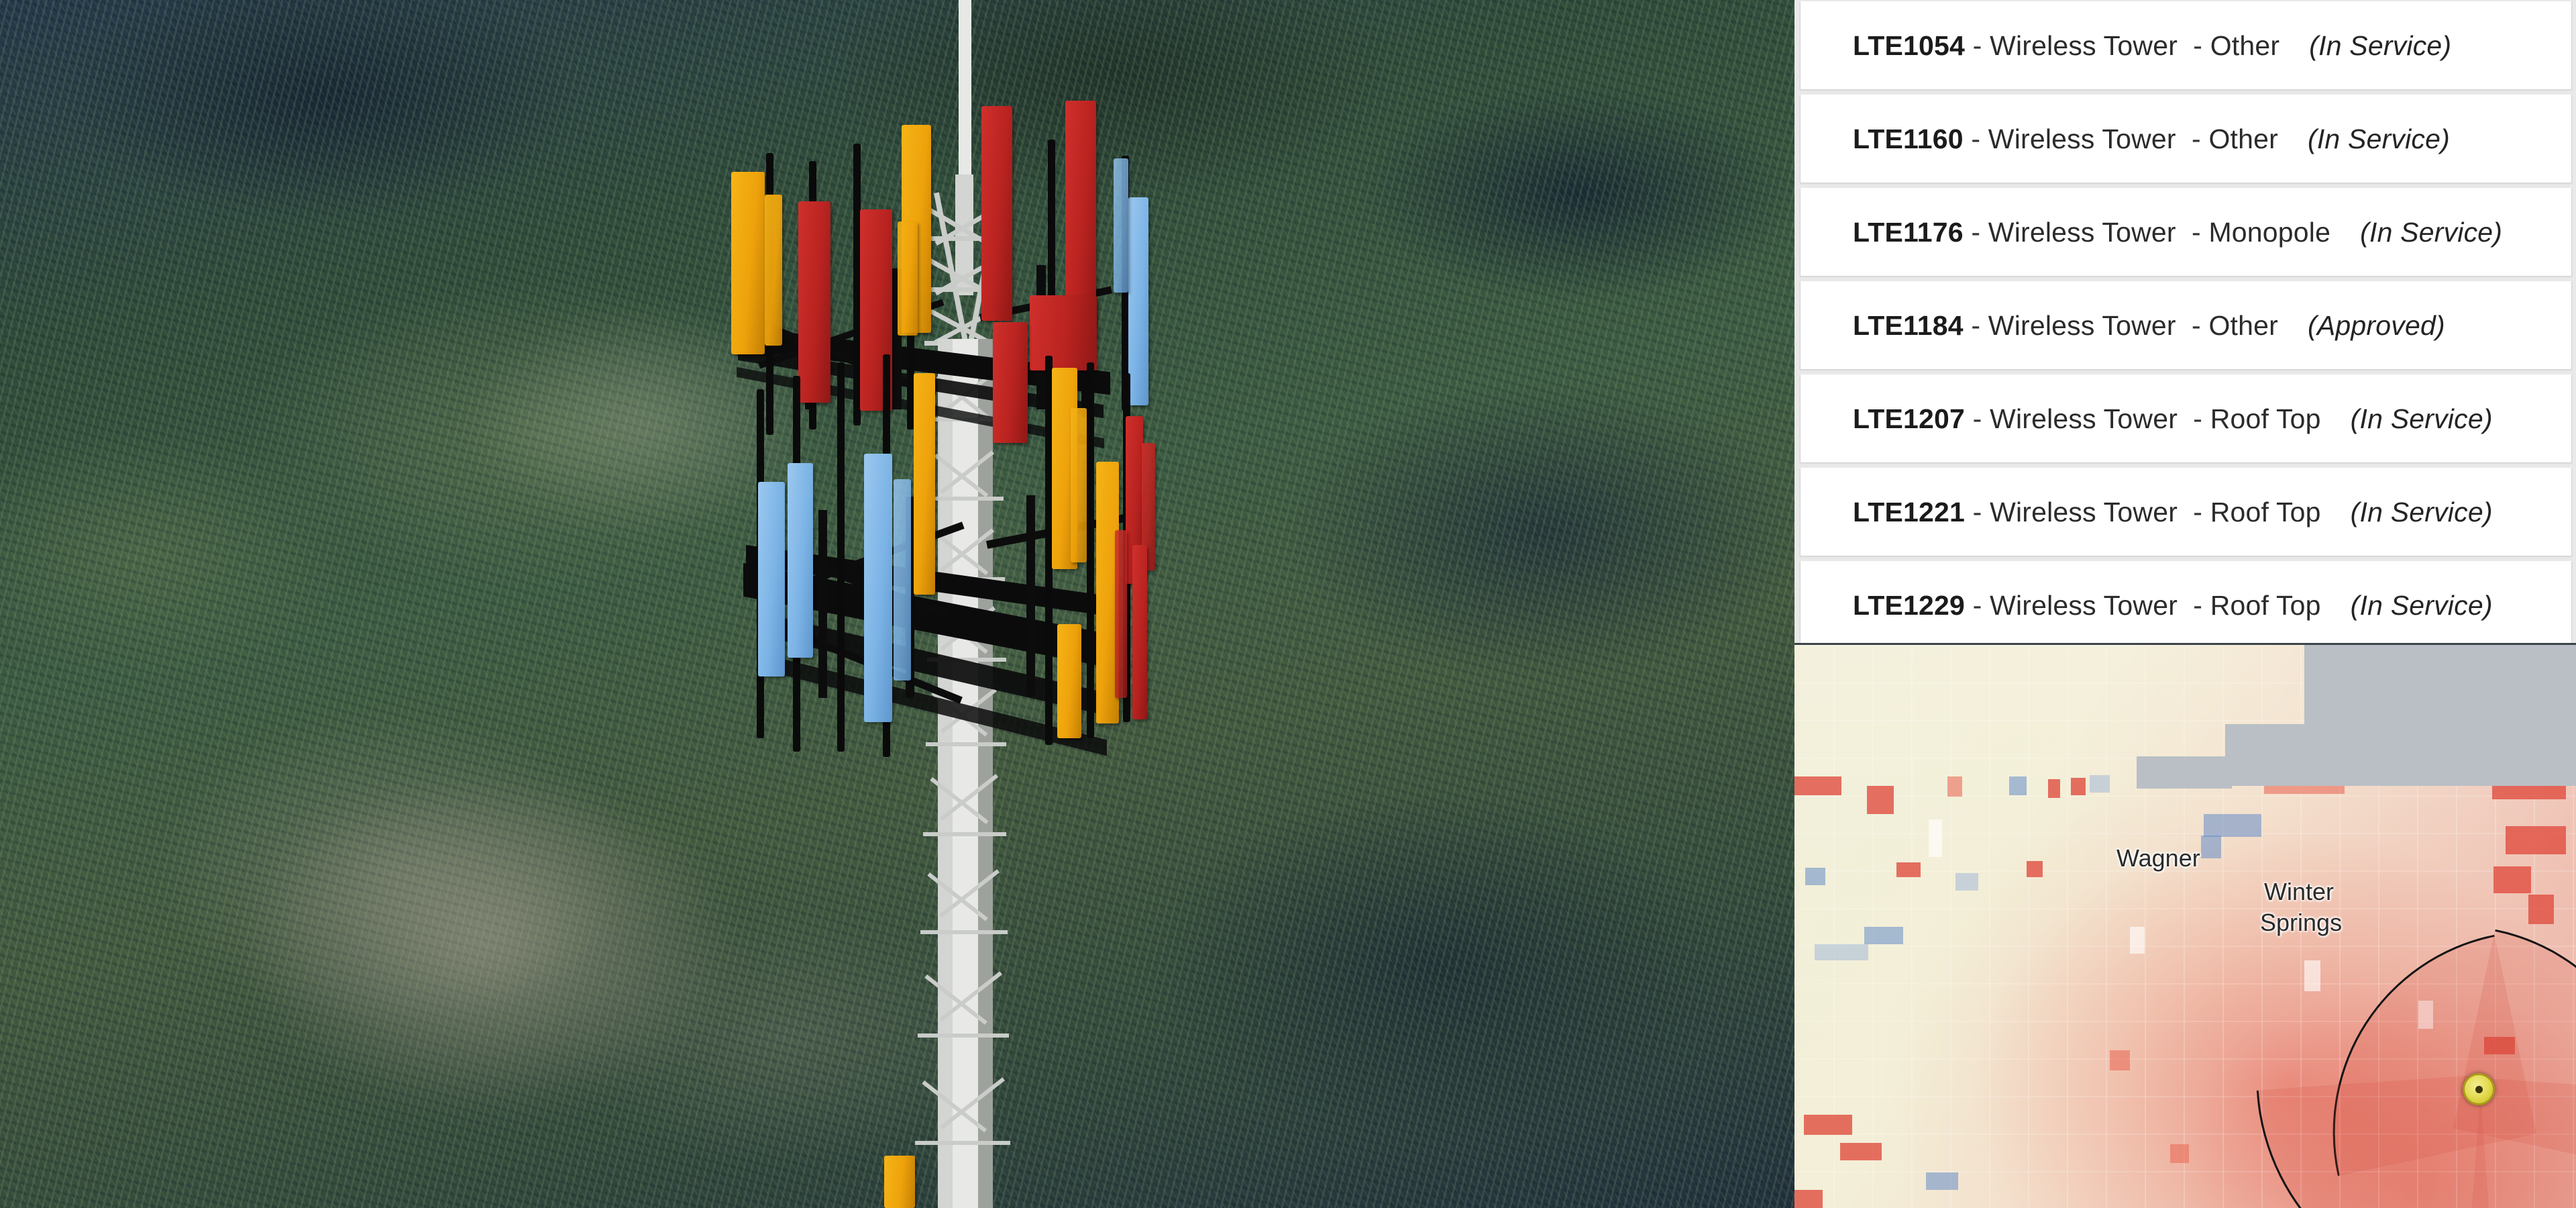 This screenshot has height=1208, width=2576. I want to click on site-id: LTE1054, so click(1909, 45).